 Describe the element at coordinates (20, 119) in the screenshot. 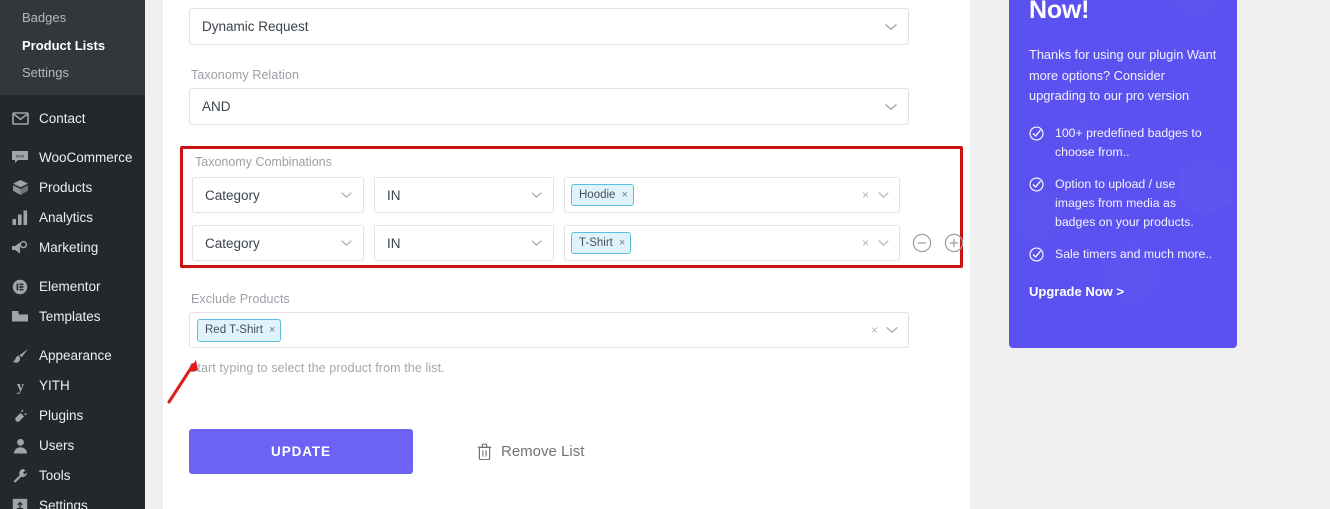

I see `envelope-icon` at that location.